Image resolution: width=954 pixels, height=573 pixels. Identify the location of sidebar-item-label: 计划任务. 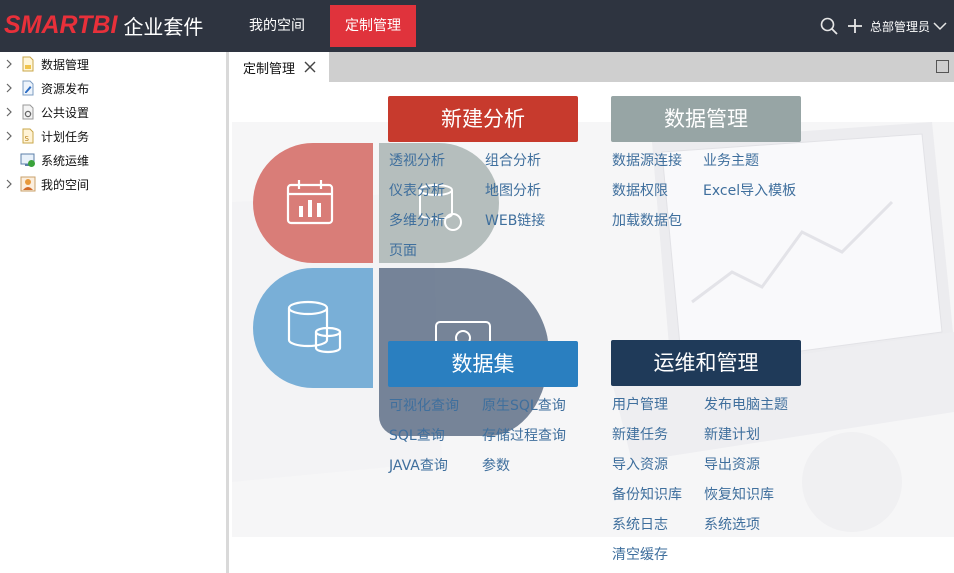
(65, 136).